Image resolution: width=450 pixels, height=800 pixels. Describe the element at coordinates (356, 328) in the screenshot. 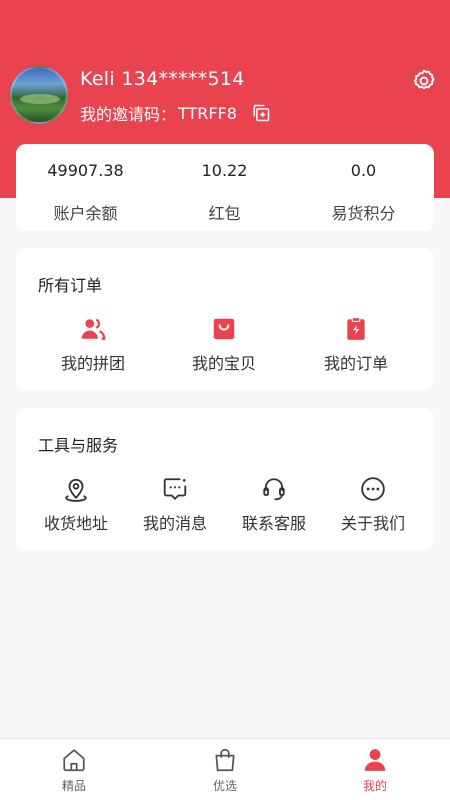

I see `order-clipboard-icon` at that location.